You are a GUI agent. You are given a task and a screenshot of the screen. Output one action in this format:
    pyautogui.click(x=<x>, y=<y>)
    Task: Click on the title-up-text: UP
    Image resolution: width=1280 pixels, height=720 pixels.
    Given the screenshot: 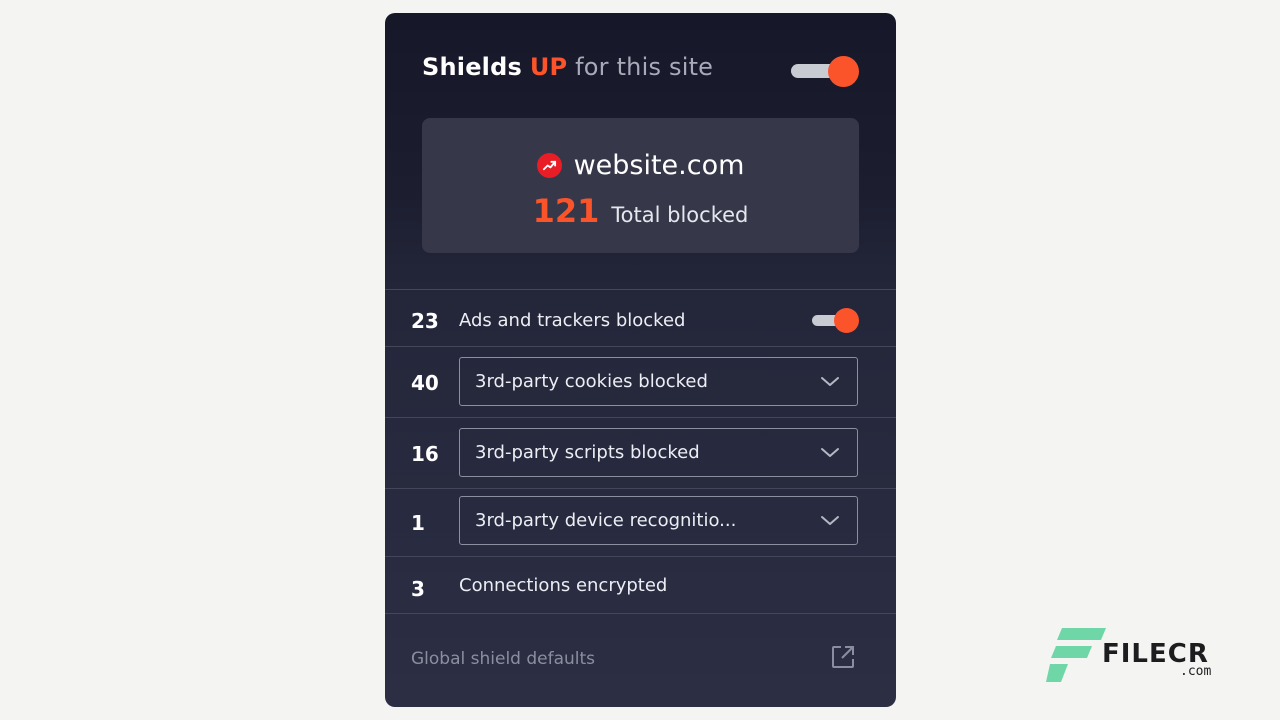 What is the action you would take?
    pyautogui.click(x=548, y=67)
    